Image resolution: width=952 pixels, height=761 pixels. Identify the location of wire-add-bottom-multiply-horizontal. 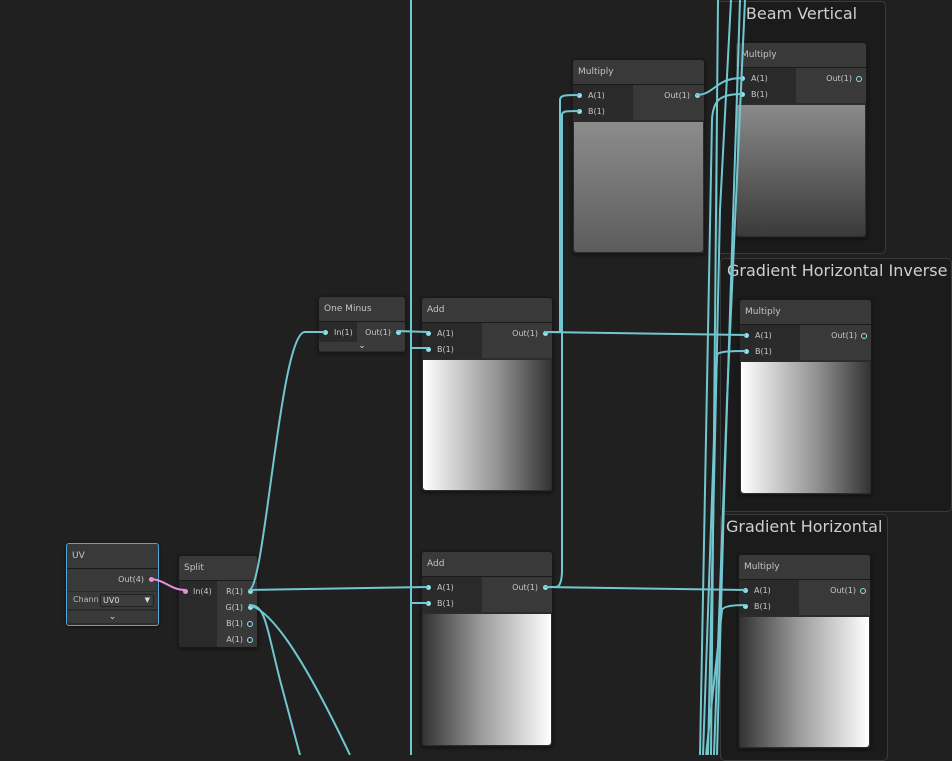
(645, 588).